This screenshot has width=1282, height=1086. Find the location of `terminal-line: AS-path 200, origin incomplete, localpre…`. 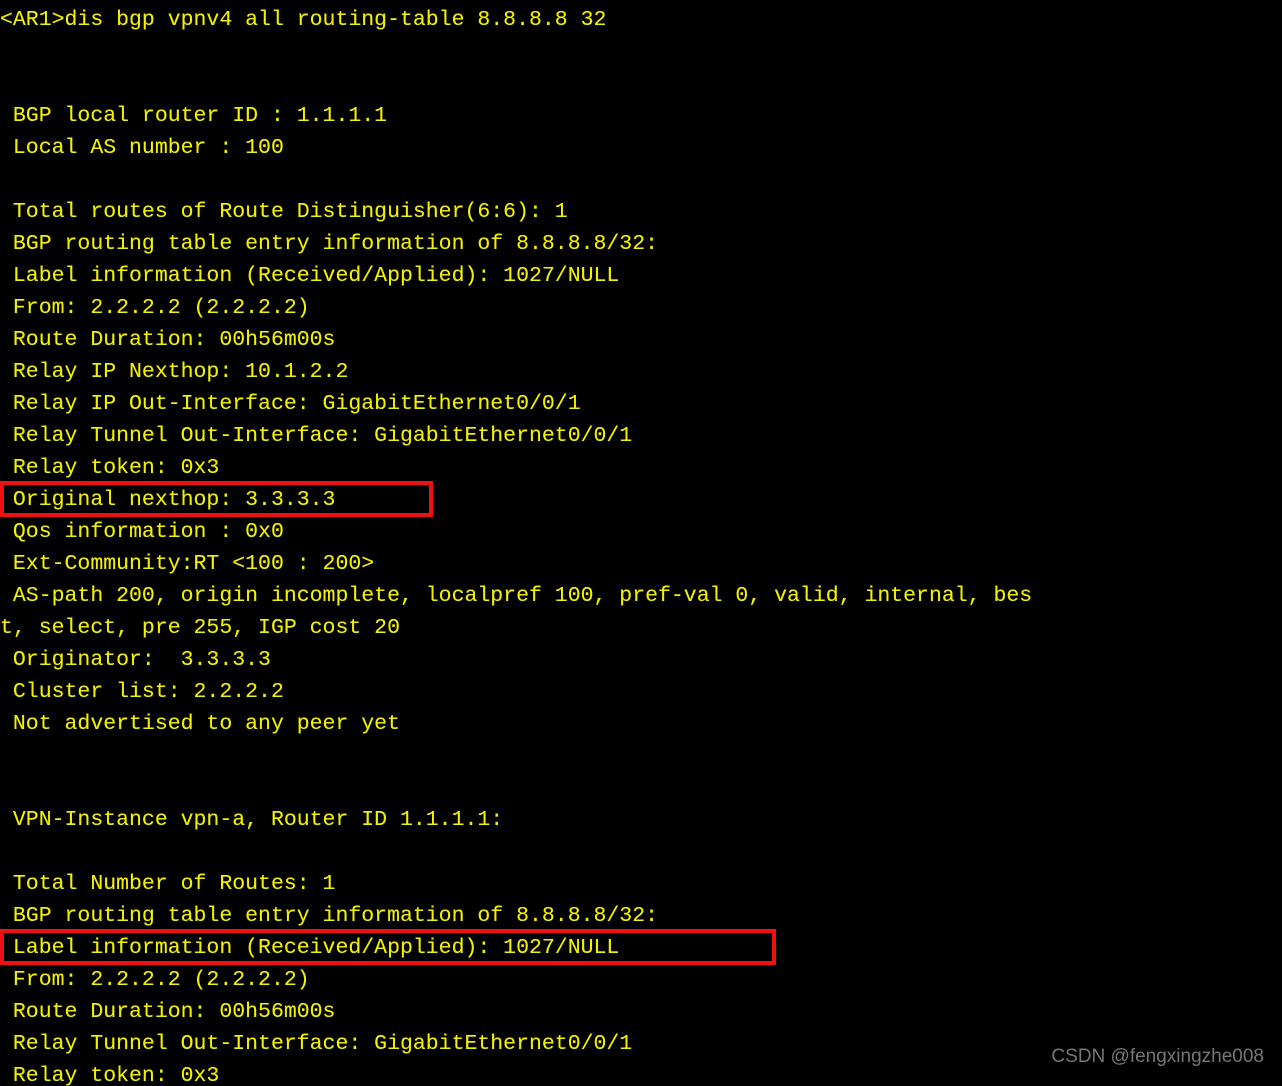

terminal-line: AS-path 200, origin incomplete, localpre… is located at coordinates (516, 596).